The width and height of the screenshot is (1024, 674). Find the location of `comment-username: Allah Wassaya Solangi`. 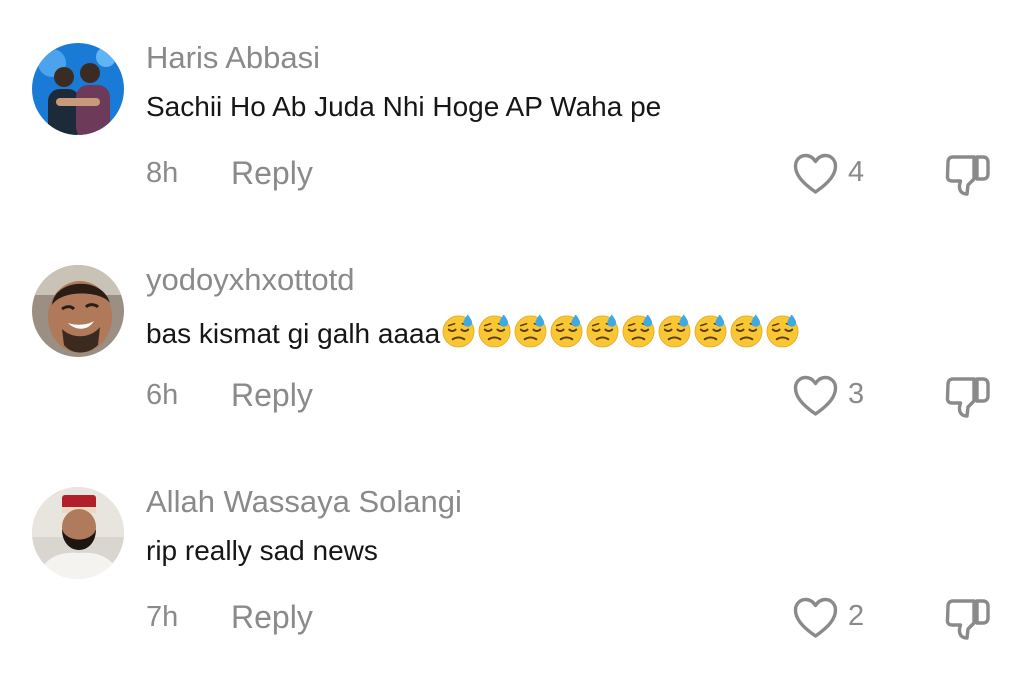

comment-username: Allah Wassaya Solangi is located at coordinates (304, 502).